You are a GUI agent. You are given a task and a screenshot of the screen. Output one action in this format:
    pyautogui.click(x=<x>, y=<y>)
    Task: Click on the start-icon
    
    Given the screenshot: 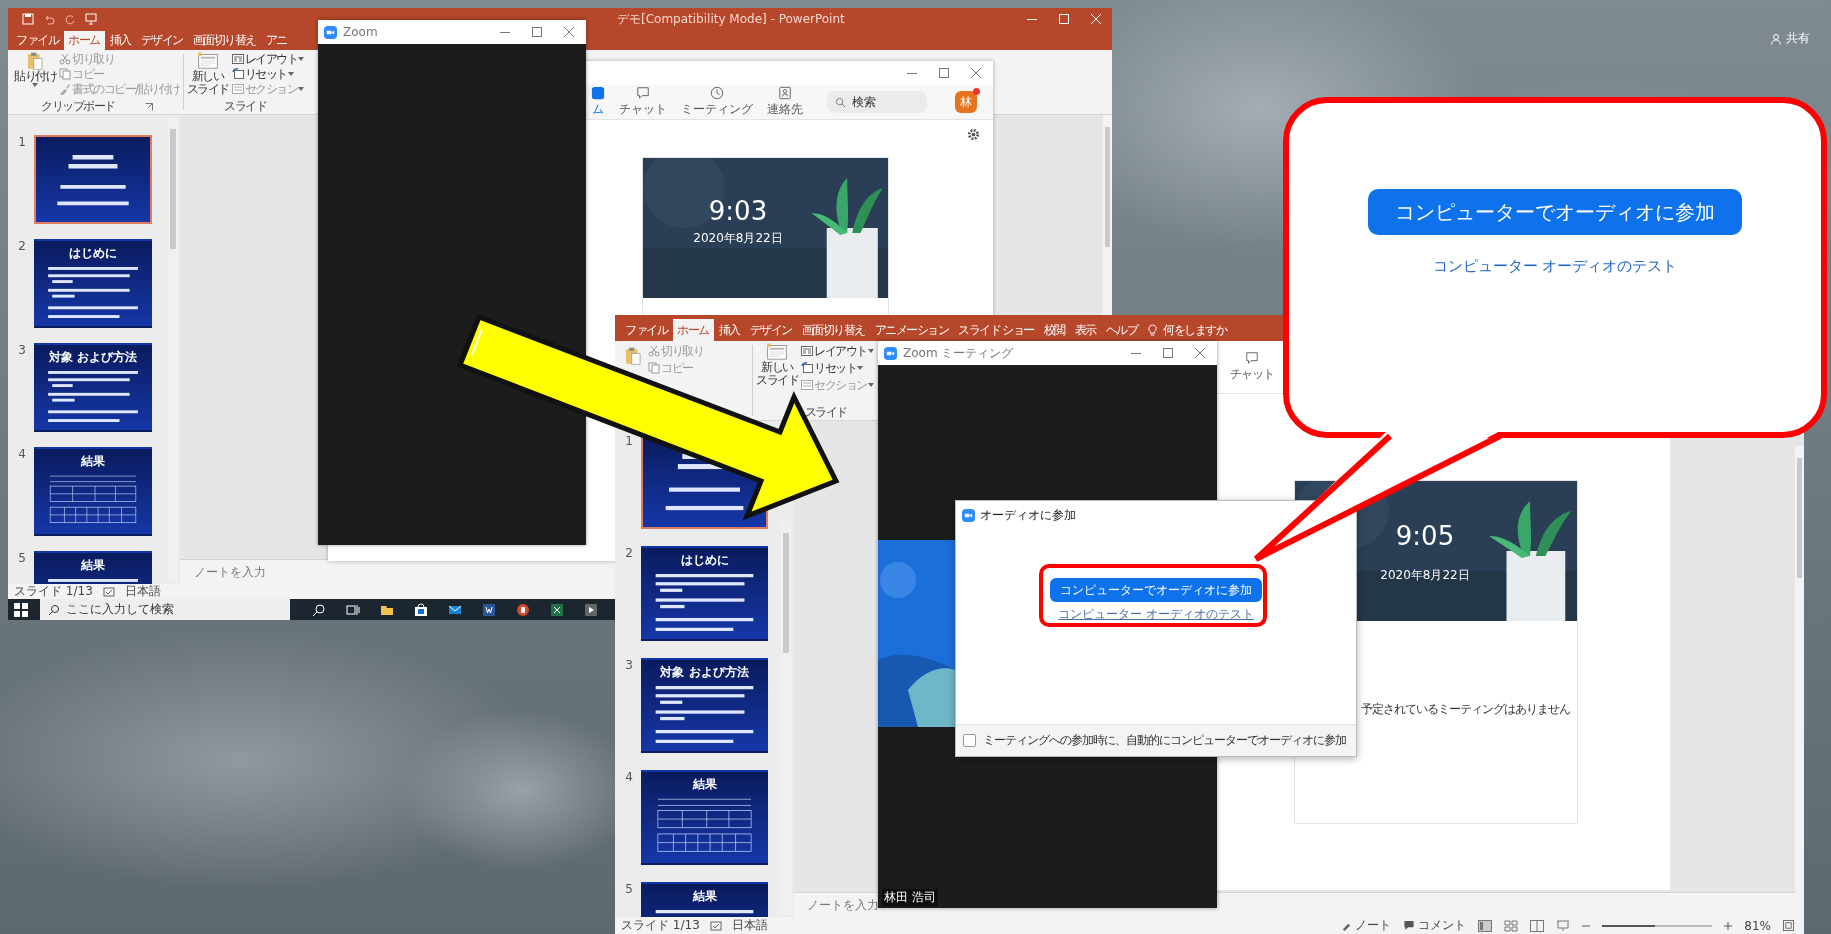 What is the action you would take?
    pyautogui.click(x=21, y=609)
    